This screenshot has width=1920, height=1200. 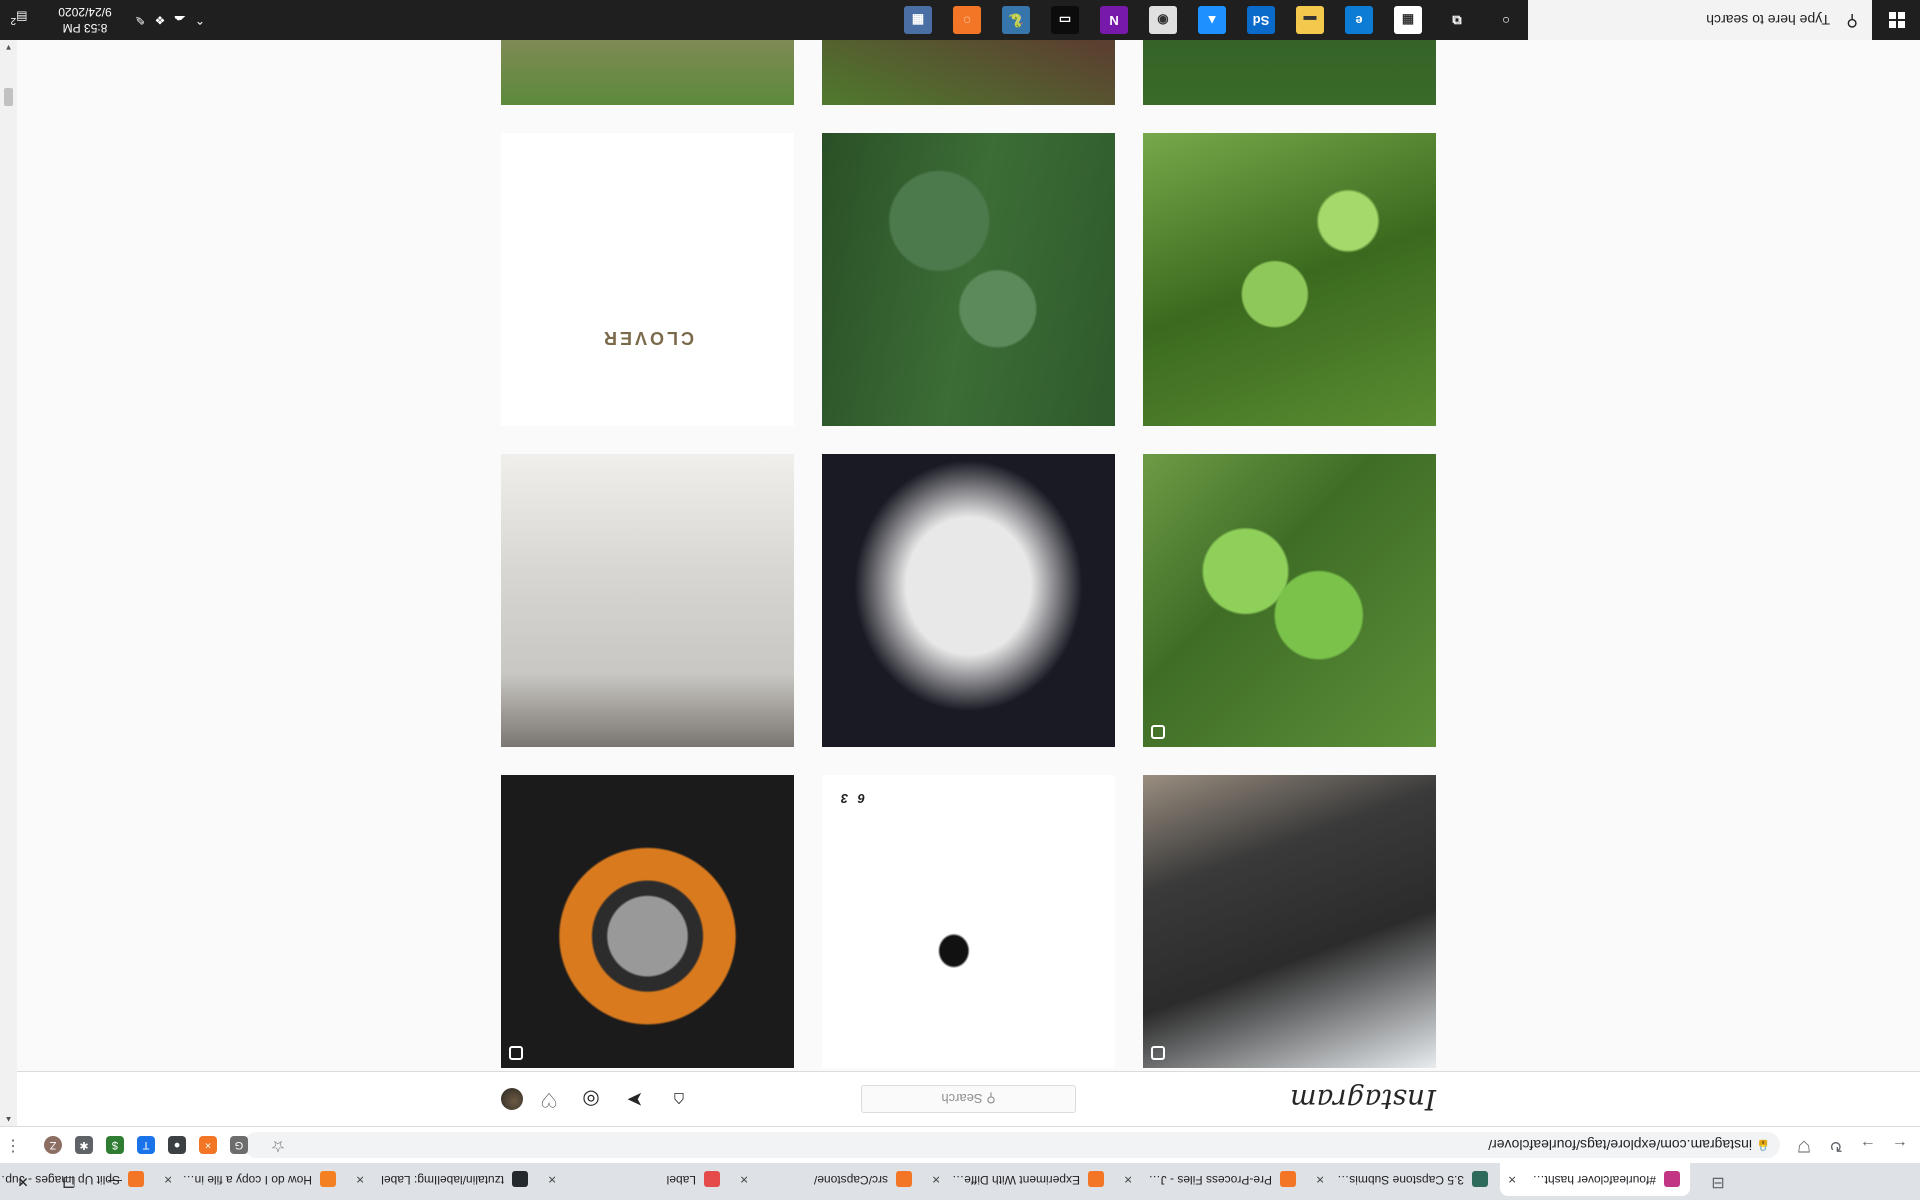 What do you see at coordinates (1836, 1145) in the screenshot?
I see `reload-button: ↻` at bounding box center [1836, 1145].